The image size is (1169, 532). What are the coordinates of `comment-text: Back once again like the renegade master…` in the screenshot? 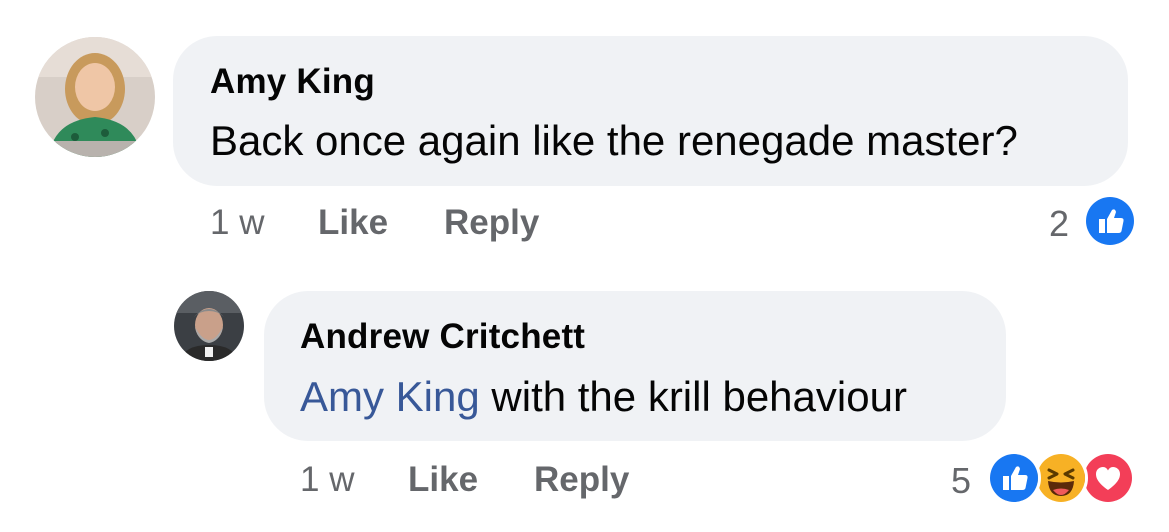 It's located at (614, 140).